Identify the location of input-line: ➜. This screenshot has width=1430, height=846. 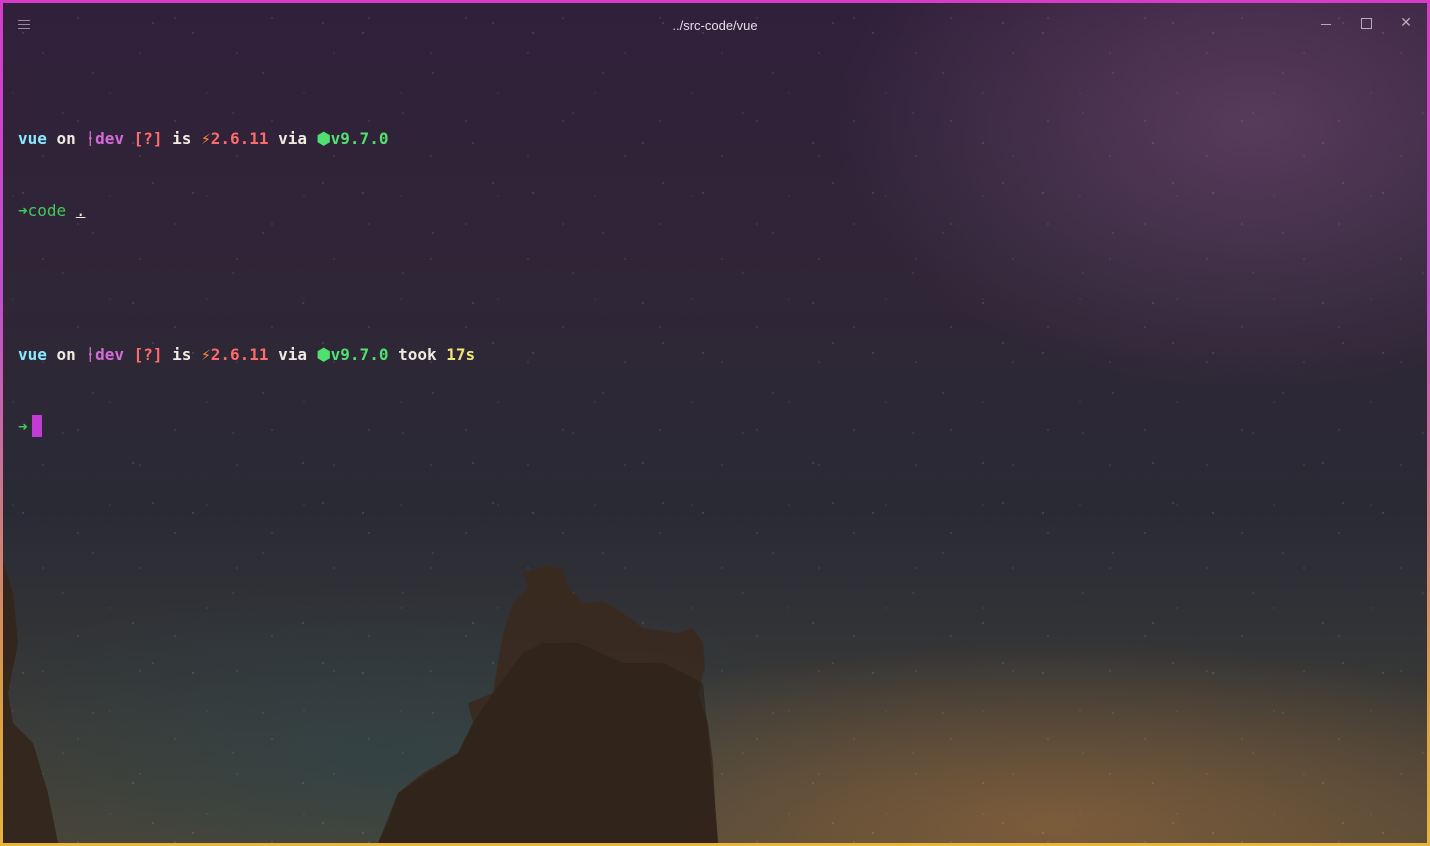
(246, 427).